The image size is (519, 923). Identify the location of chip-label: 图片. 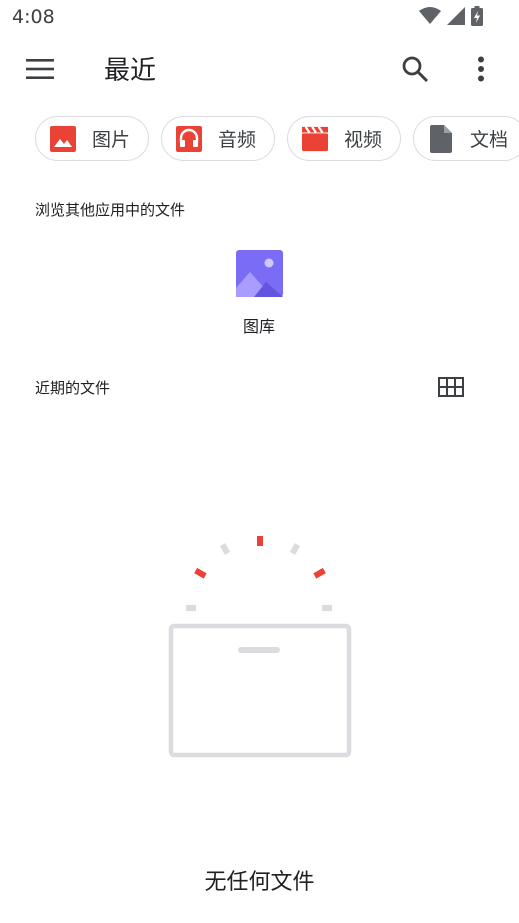
(111, 140).